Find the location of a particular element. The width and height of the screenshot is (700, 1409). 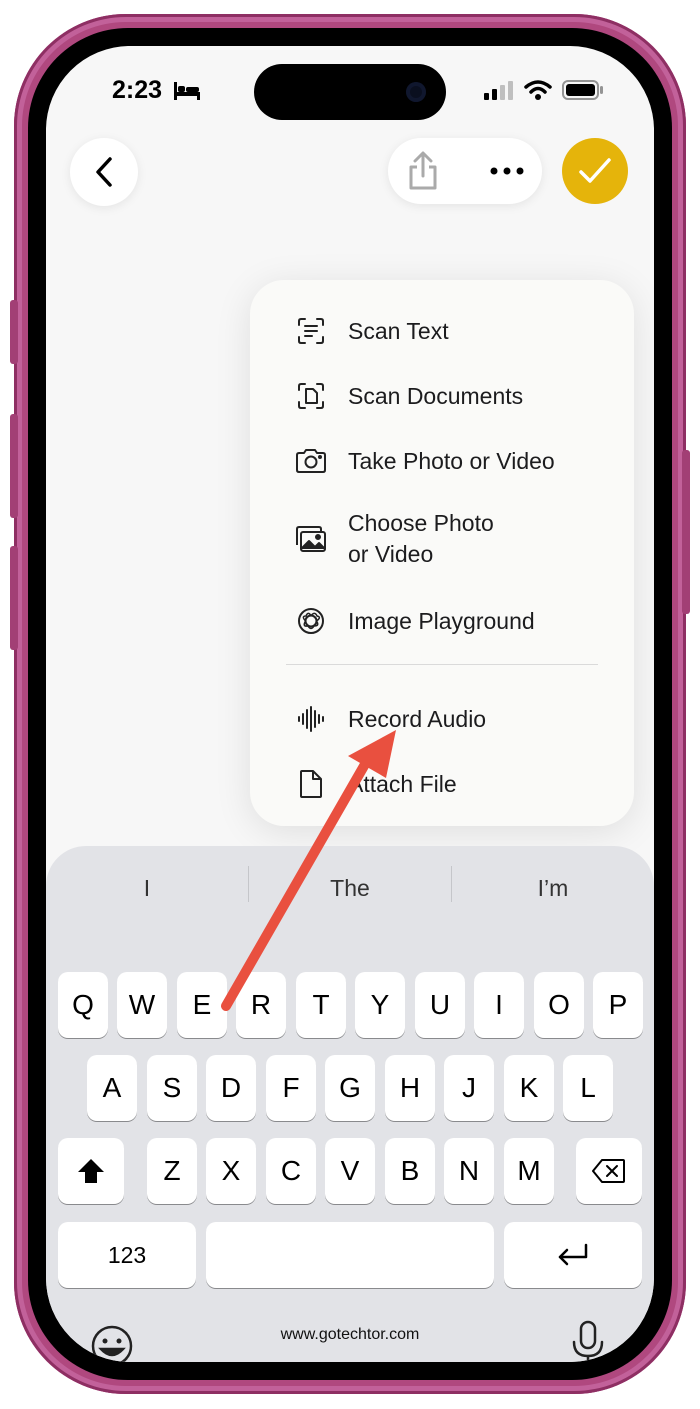

key-f: F is located at coordinates (291, 1088).